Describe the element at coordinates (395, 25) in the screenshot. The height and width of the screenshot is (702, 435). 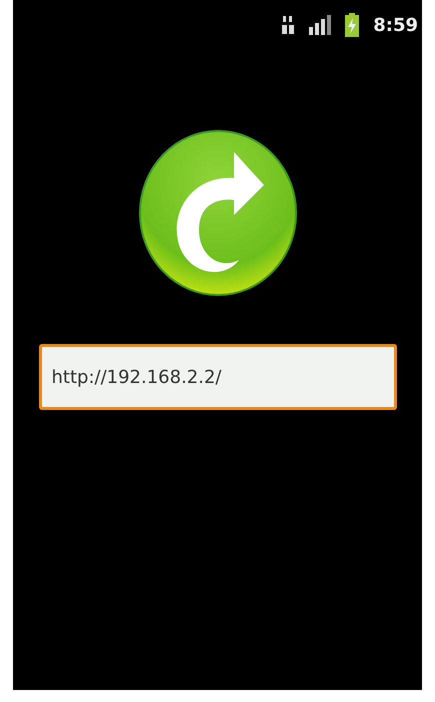
I see `clock-time: 8:59` at that location.